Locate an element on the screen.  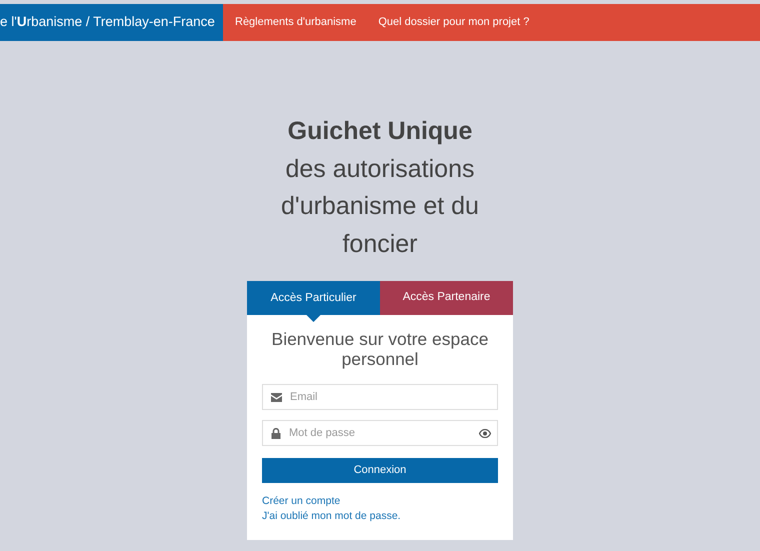
password-field: Mot de passe is located at coordinates (380, 433).